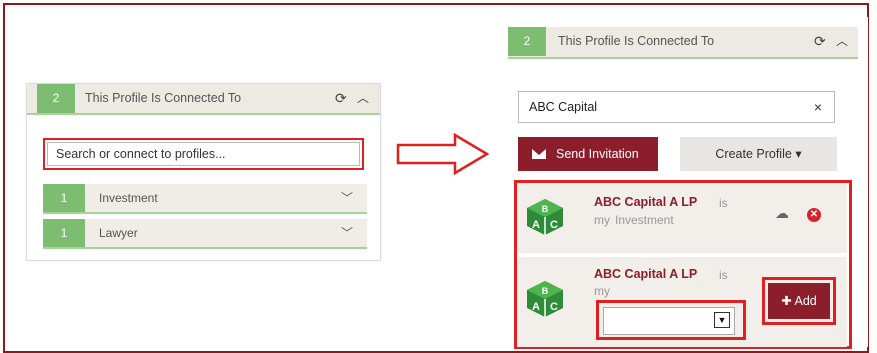 The height and width of the screenshot is (353, 877). Describe the element at coordinates (205, 234) in the screenshot. I see `connection-row-lawyer: 1 Lawyer ﹀` at that location.